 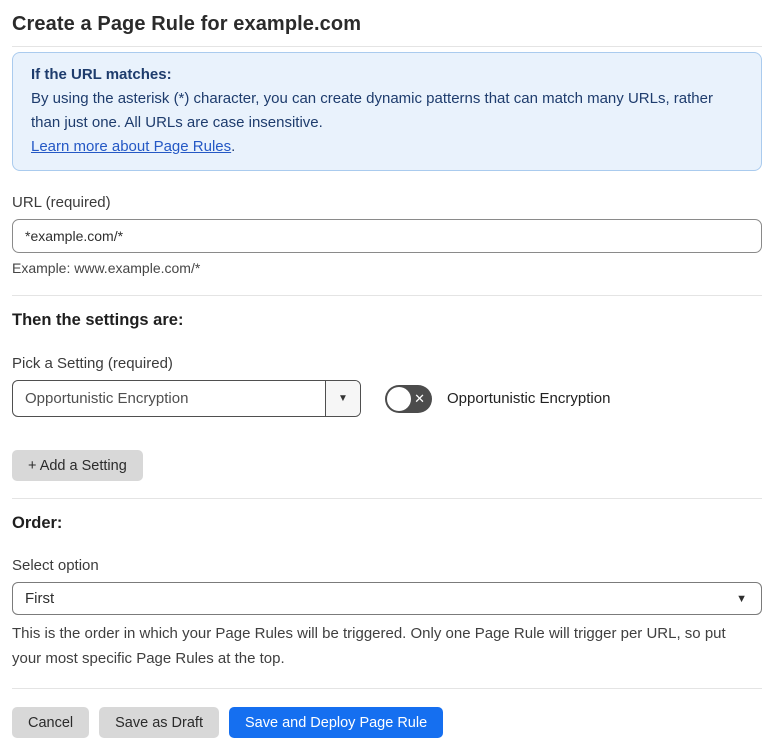 I want to click on toggle-knob, so click(x=399, y=398).